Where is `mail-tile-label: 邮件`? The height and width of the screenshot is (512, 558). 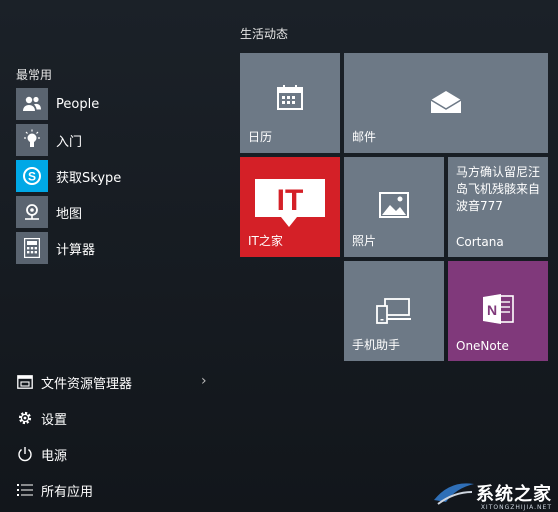 mail-tile-label: 邮件 is located at coordinates (364, 137).